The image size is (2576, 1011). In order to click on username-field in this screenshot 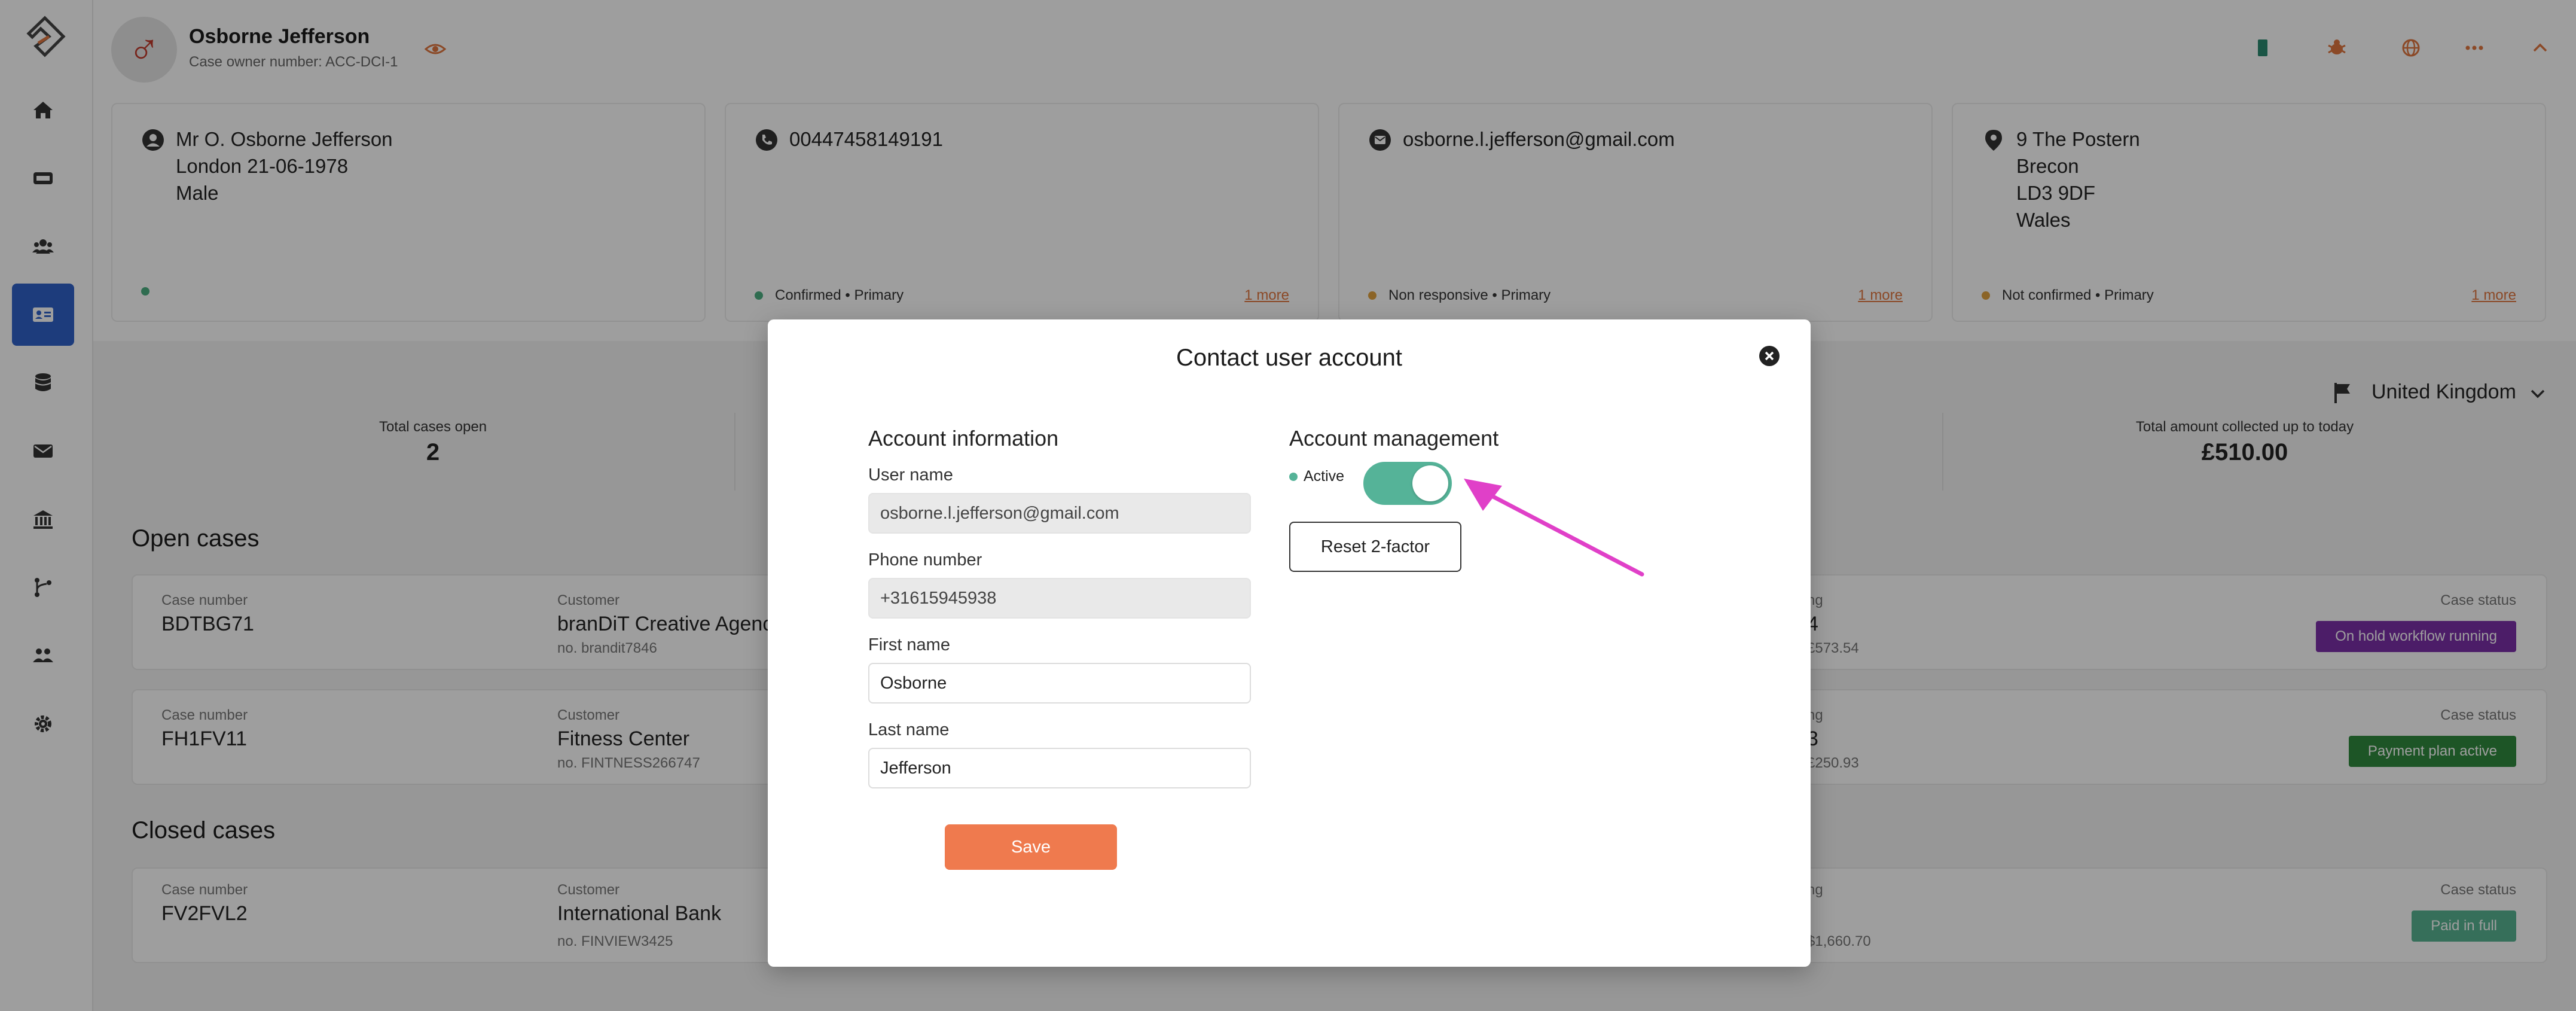, I will do `click(1059, 513)`.